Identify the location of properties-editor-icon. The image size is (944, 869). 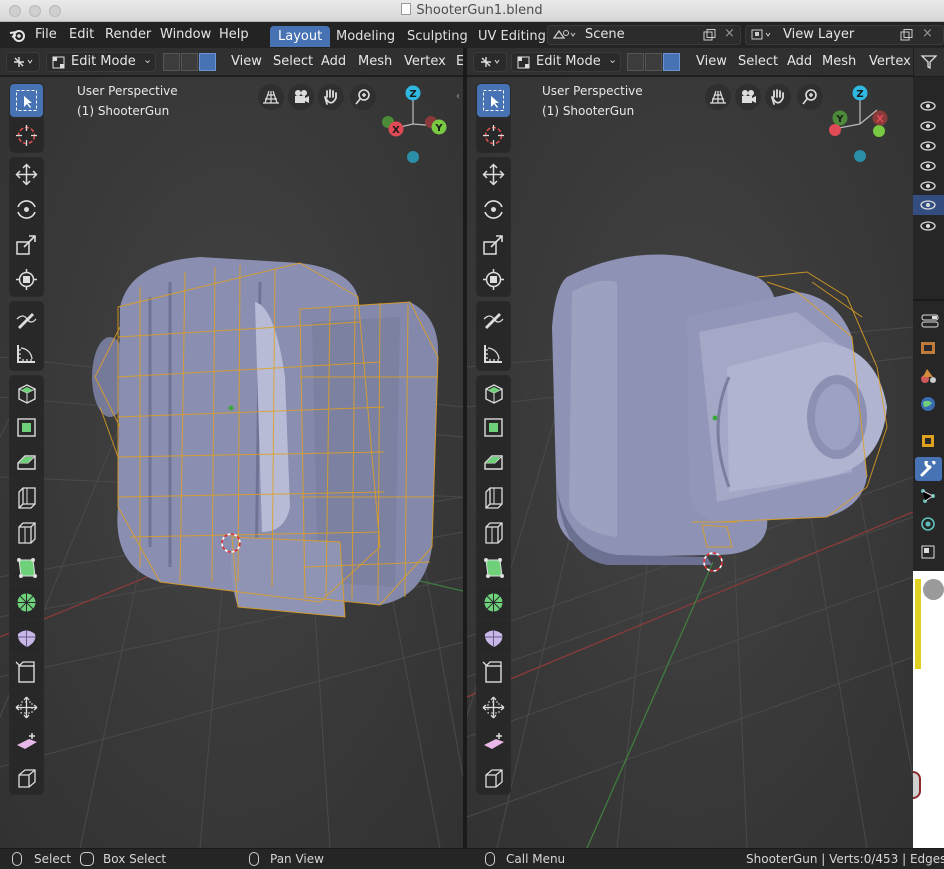
(930, 321).